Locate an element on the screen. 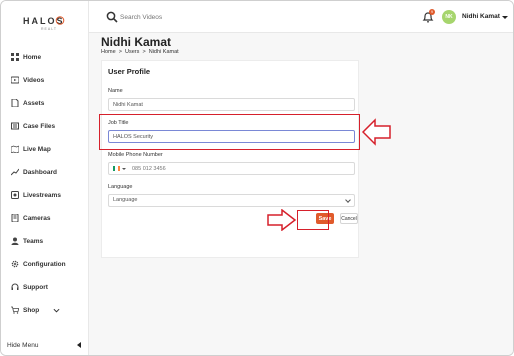 The image size is (514, 356). language-label: Language is located at coordinates (120, 187).